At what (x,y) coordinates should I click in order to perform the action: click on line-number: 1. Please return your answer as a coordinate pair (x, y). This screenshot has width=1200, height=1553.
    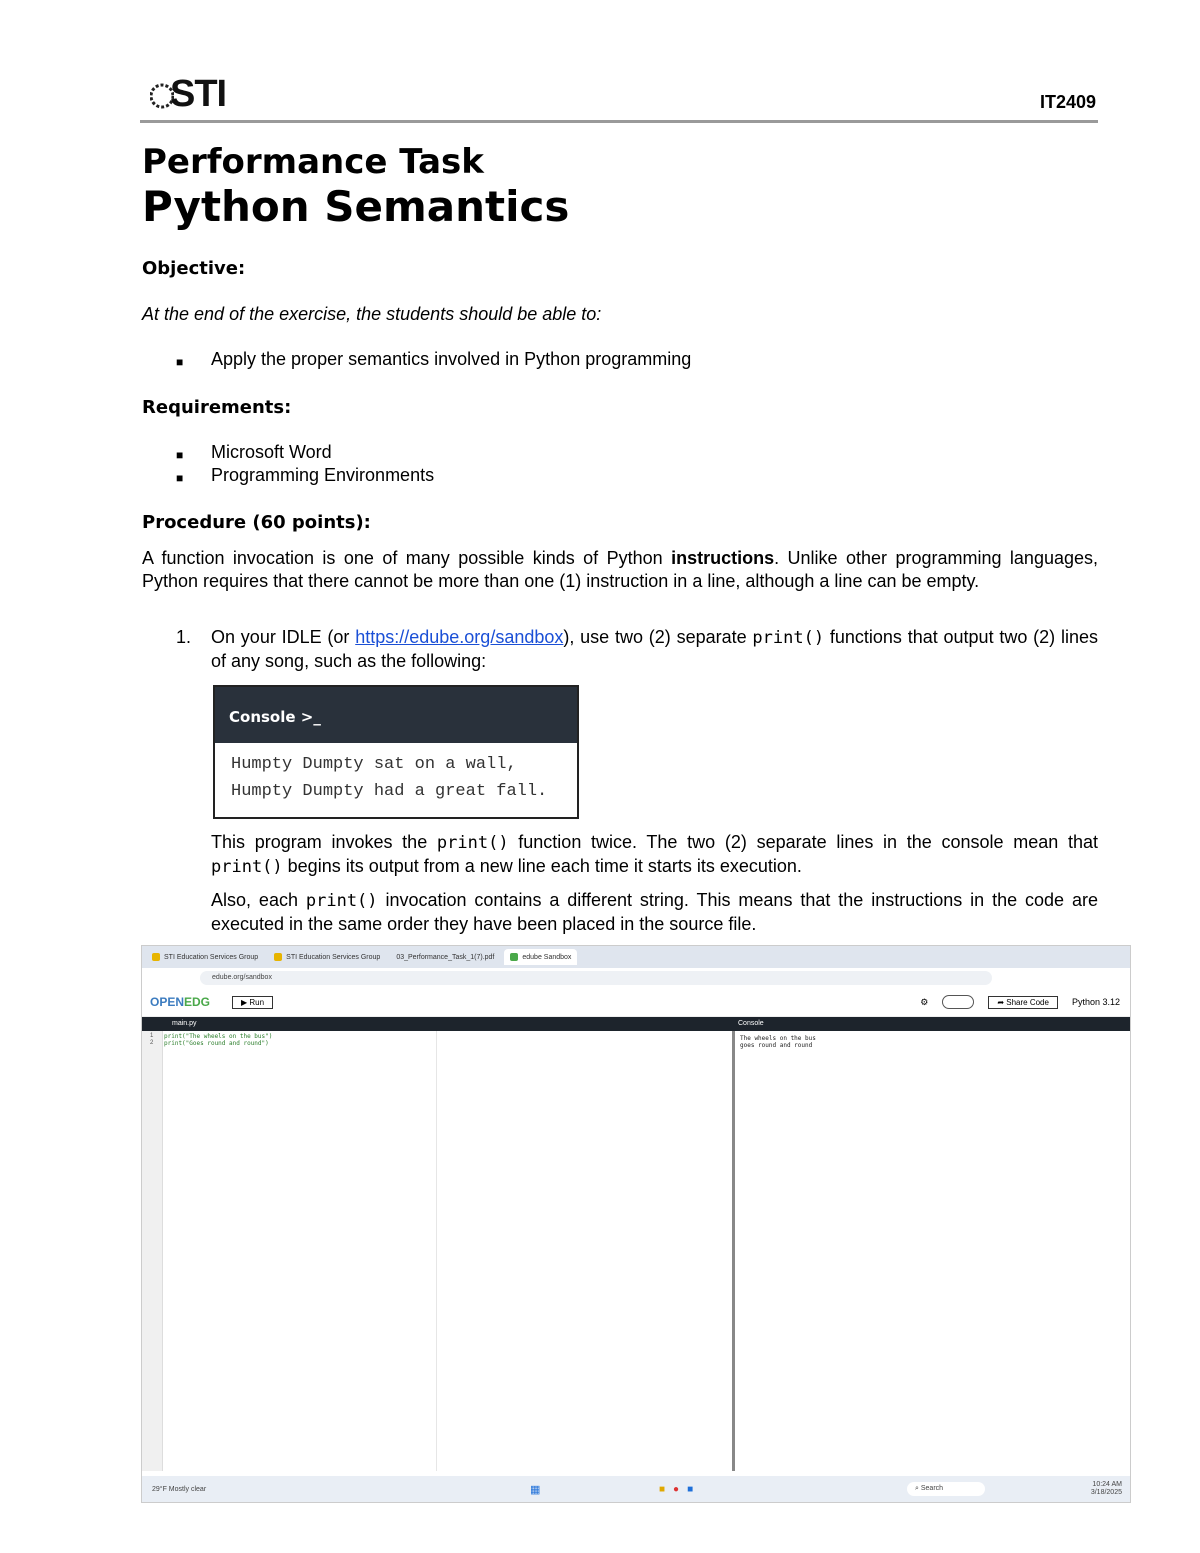
    Looking at the image, I should click on (152, 1036).